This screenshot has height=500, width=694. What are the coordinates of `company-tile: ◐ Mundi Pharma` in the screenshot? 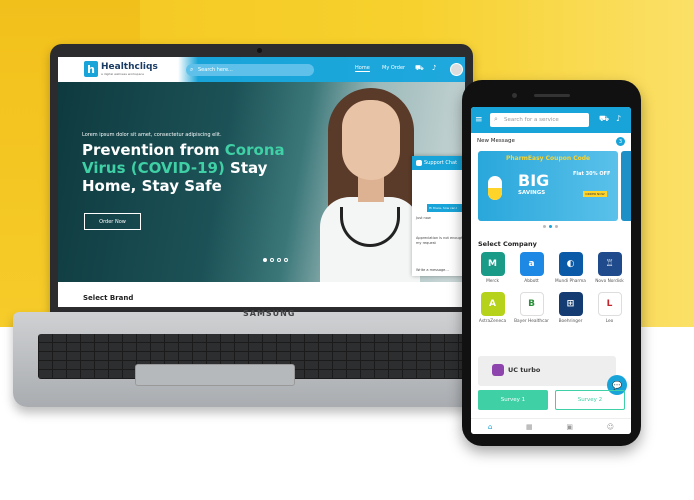 It's located at (570, 268).